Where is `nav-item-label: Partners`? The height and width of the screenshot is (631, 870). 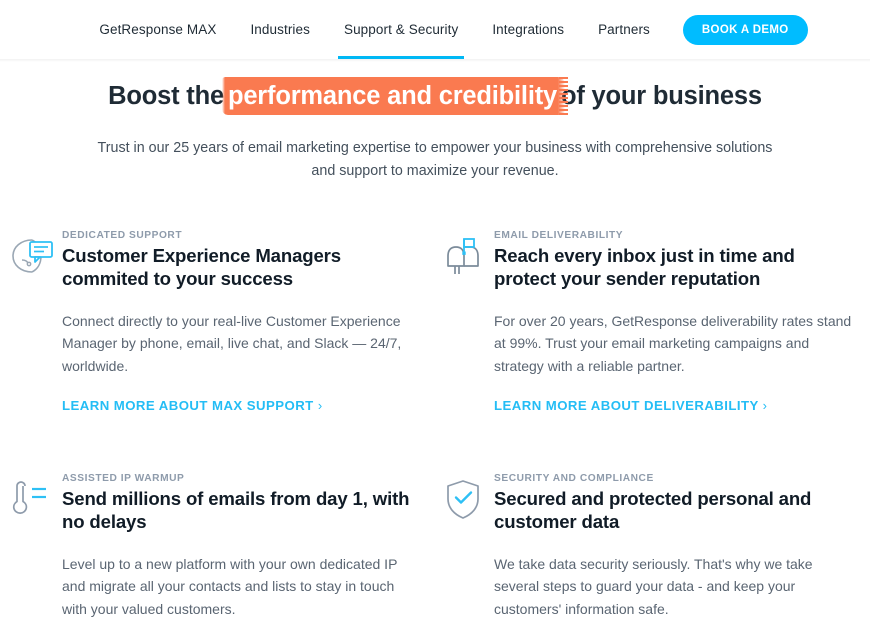
nav-item-label: Partners is located at coordinates (624, 29).